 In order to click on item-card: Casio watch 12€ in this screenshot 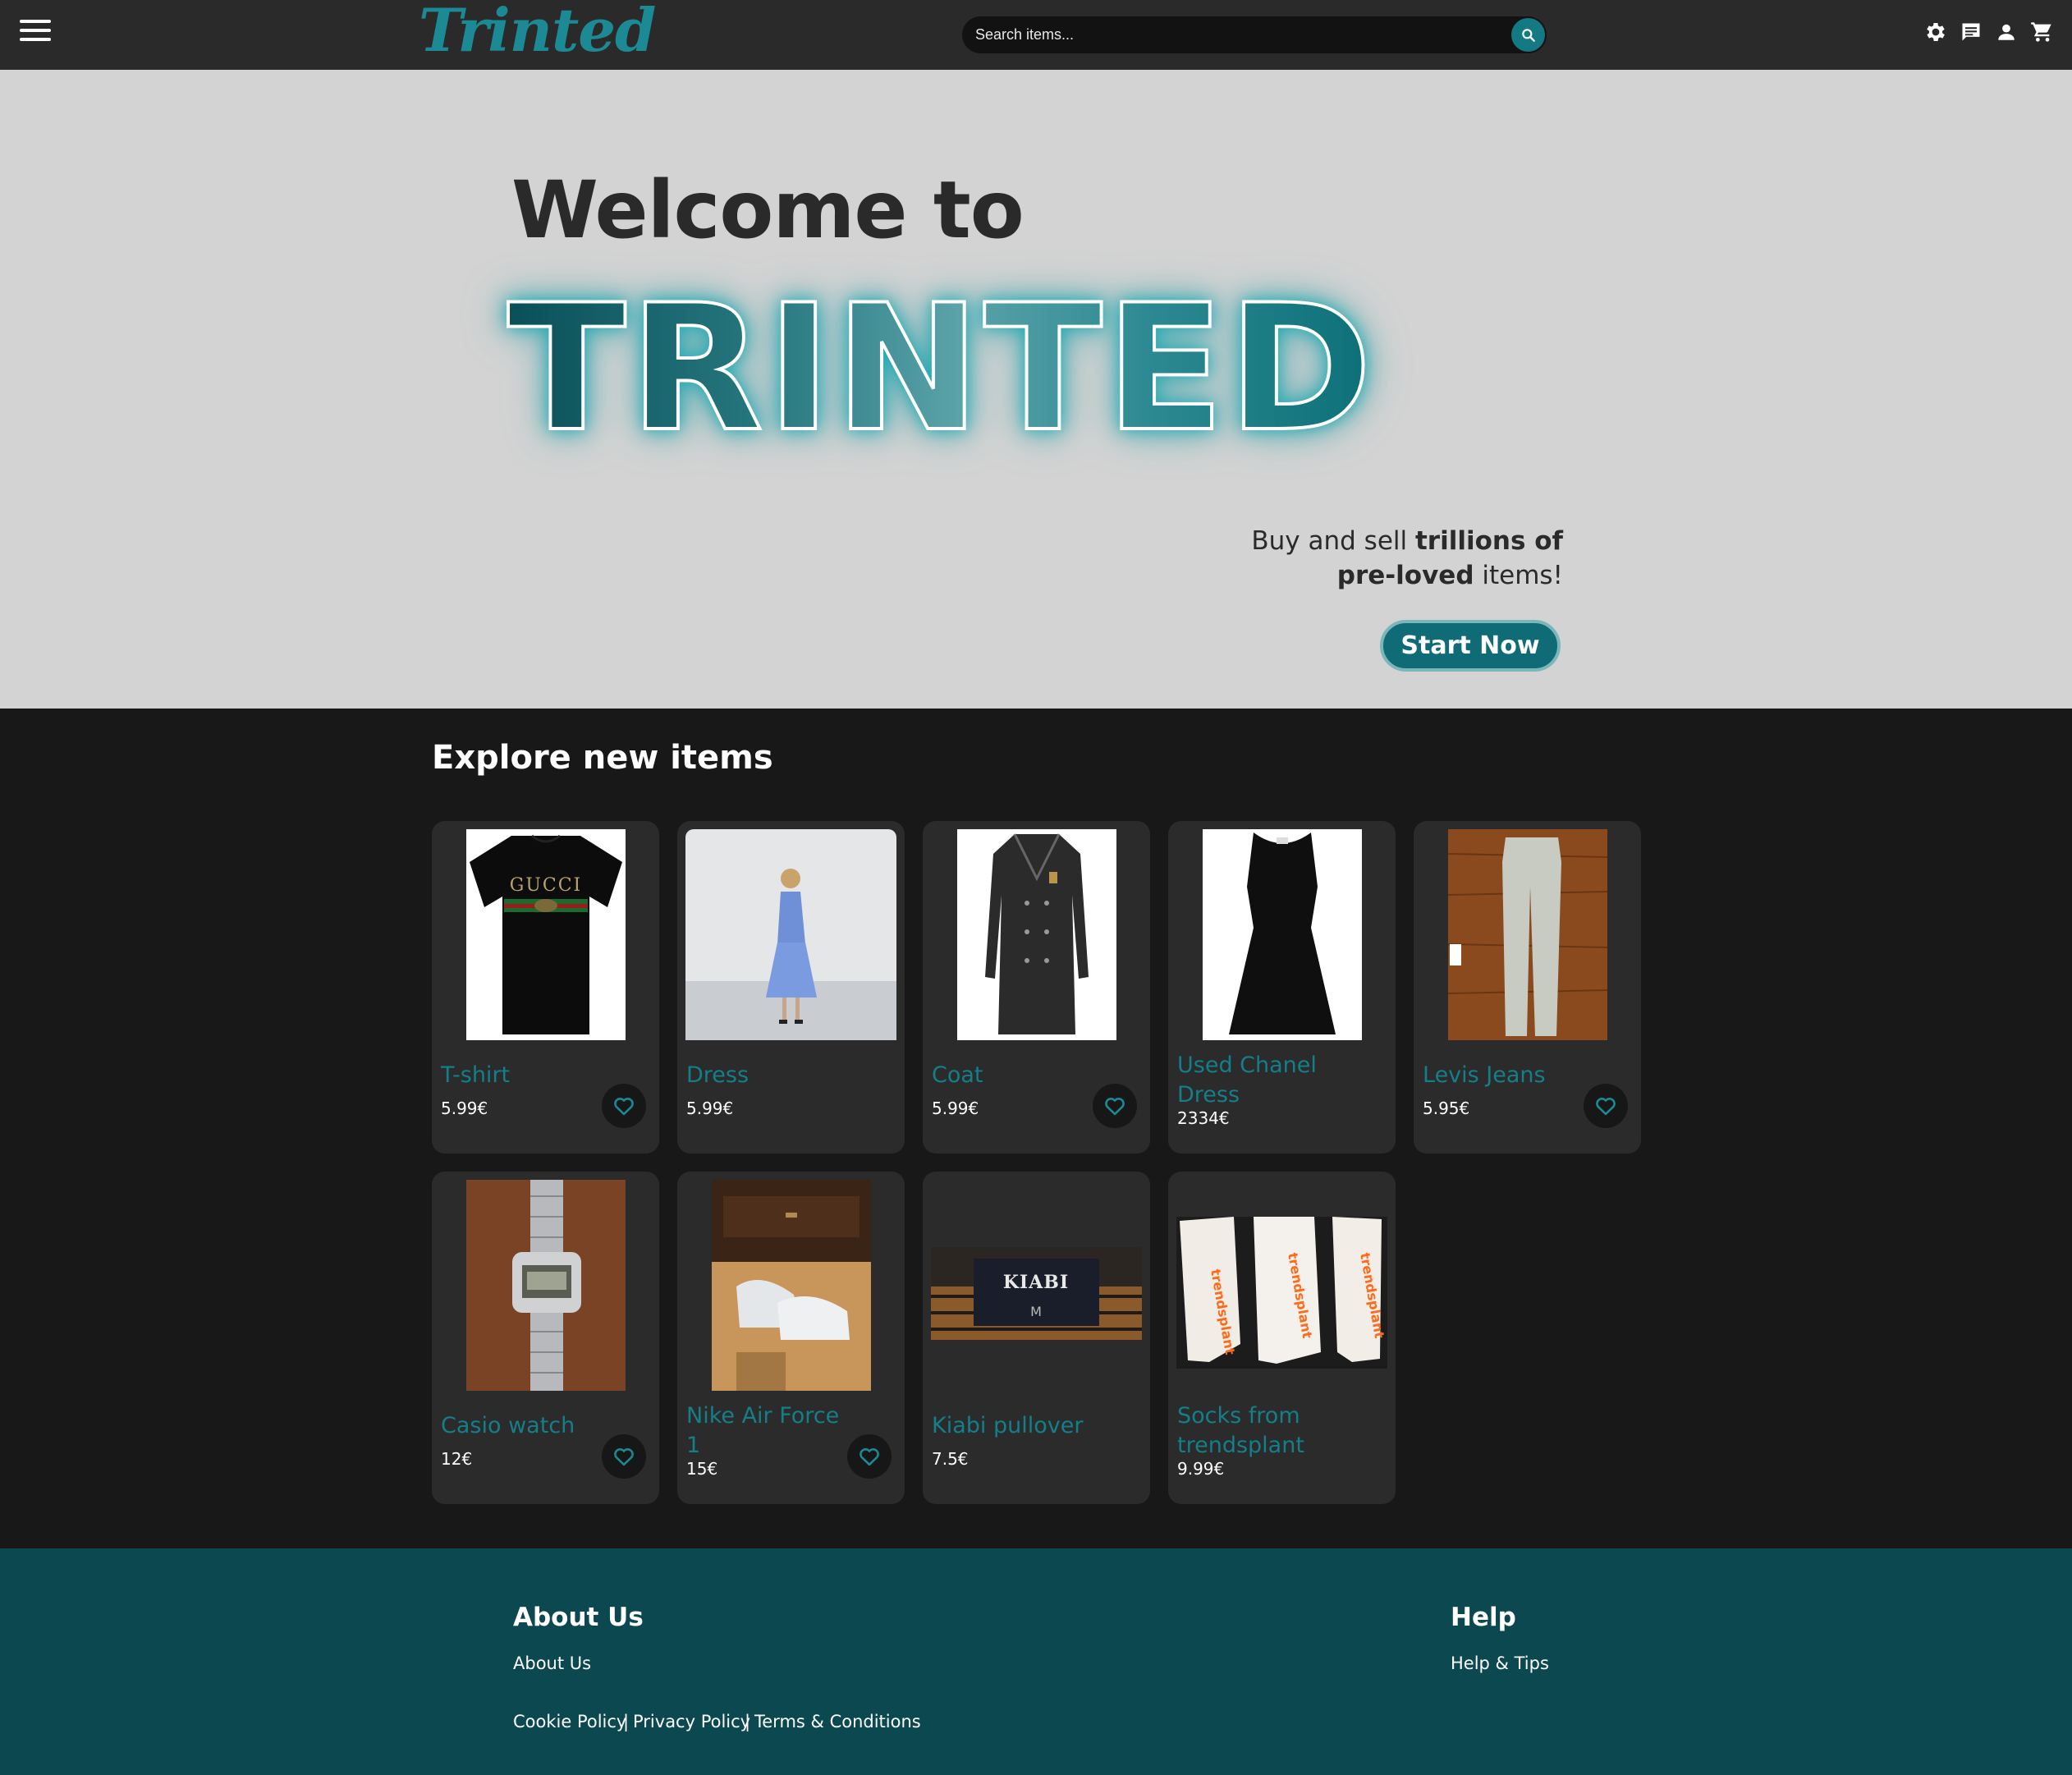, I will do `click(545, 1338)`.